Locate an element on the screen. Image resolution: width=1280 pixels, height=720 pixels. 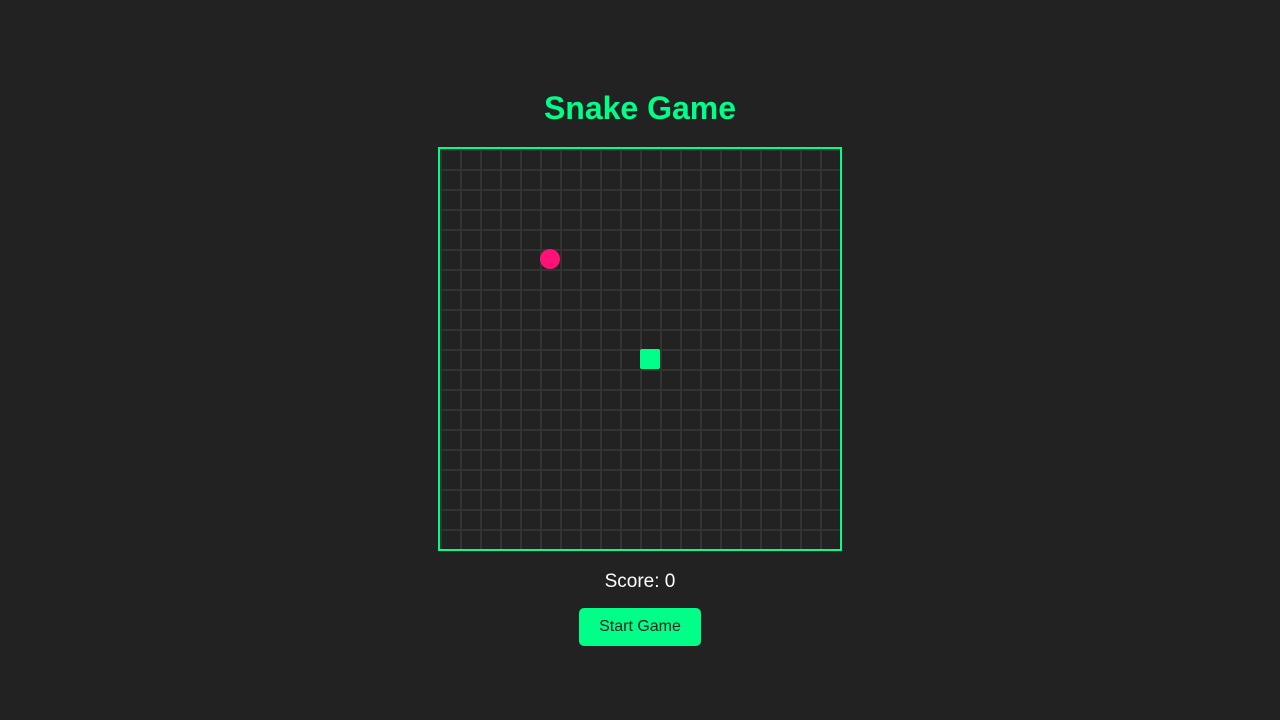
page-title: Snake Game is located at coordinates (640, 108).